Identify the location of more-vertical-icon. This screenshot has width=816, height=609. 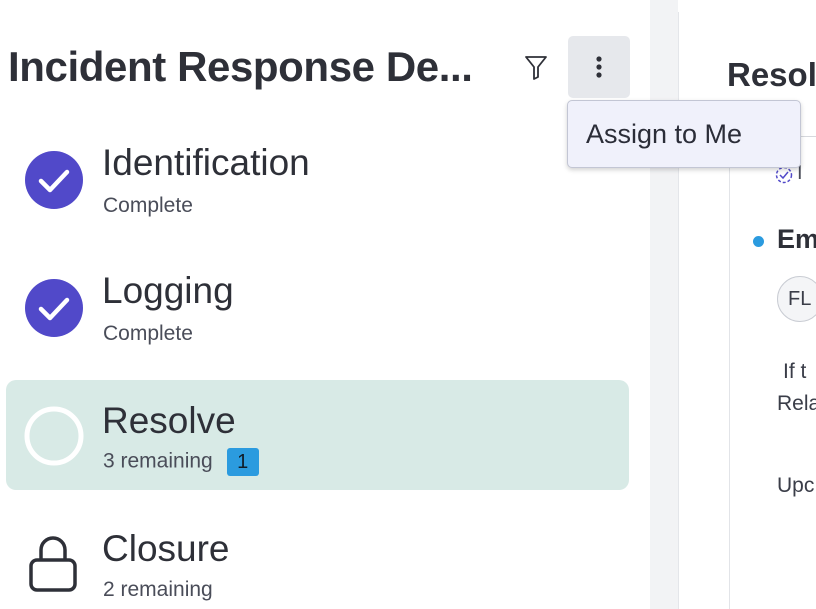
(599, 67).